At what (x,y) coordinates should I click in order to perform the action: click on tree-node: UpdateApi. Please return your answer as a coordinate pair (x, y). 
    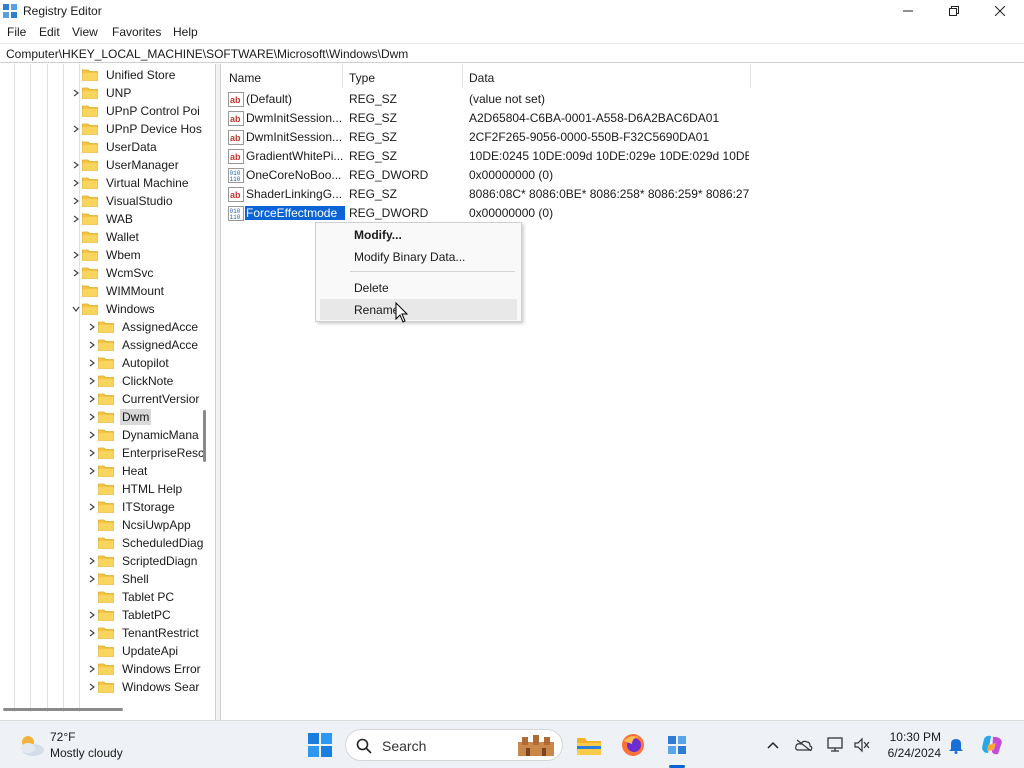
    Looking at the image, I should click on (133, 651).